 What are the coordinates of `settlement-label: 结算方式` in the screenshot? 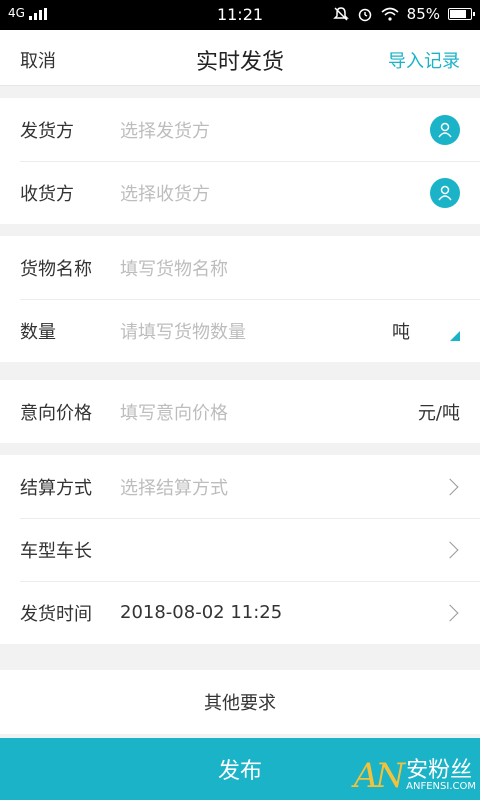 It's located at (56, 488).